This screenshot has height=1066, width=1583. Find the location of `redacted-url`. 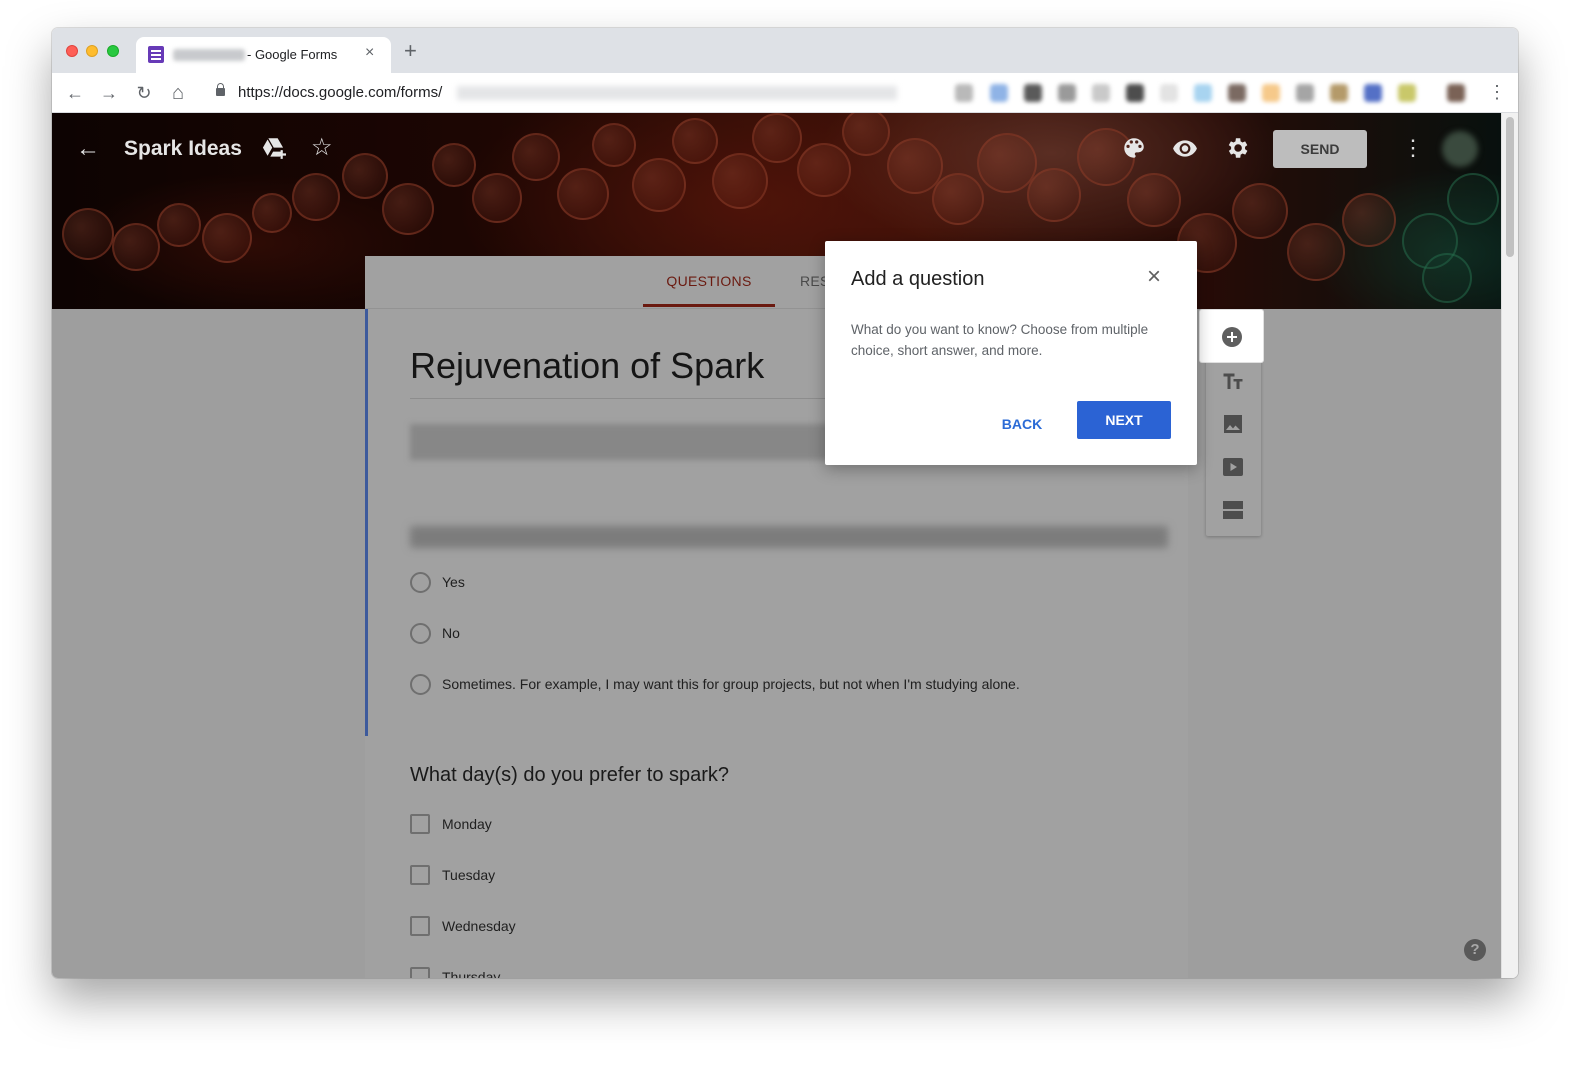

redacted-url is located at coordinates (677, 93).